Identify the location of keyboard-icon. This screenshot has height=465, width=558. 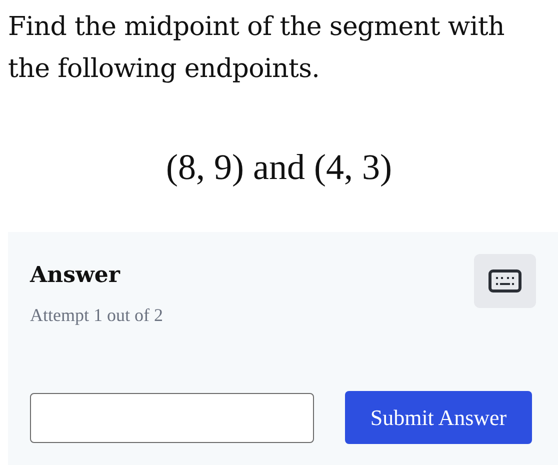
(505, 281).